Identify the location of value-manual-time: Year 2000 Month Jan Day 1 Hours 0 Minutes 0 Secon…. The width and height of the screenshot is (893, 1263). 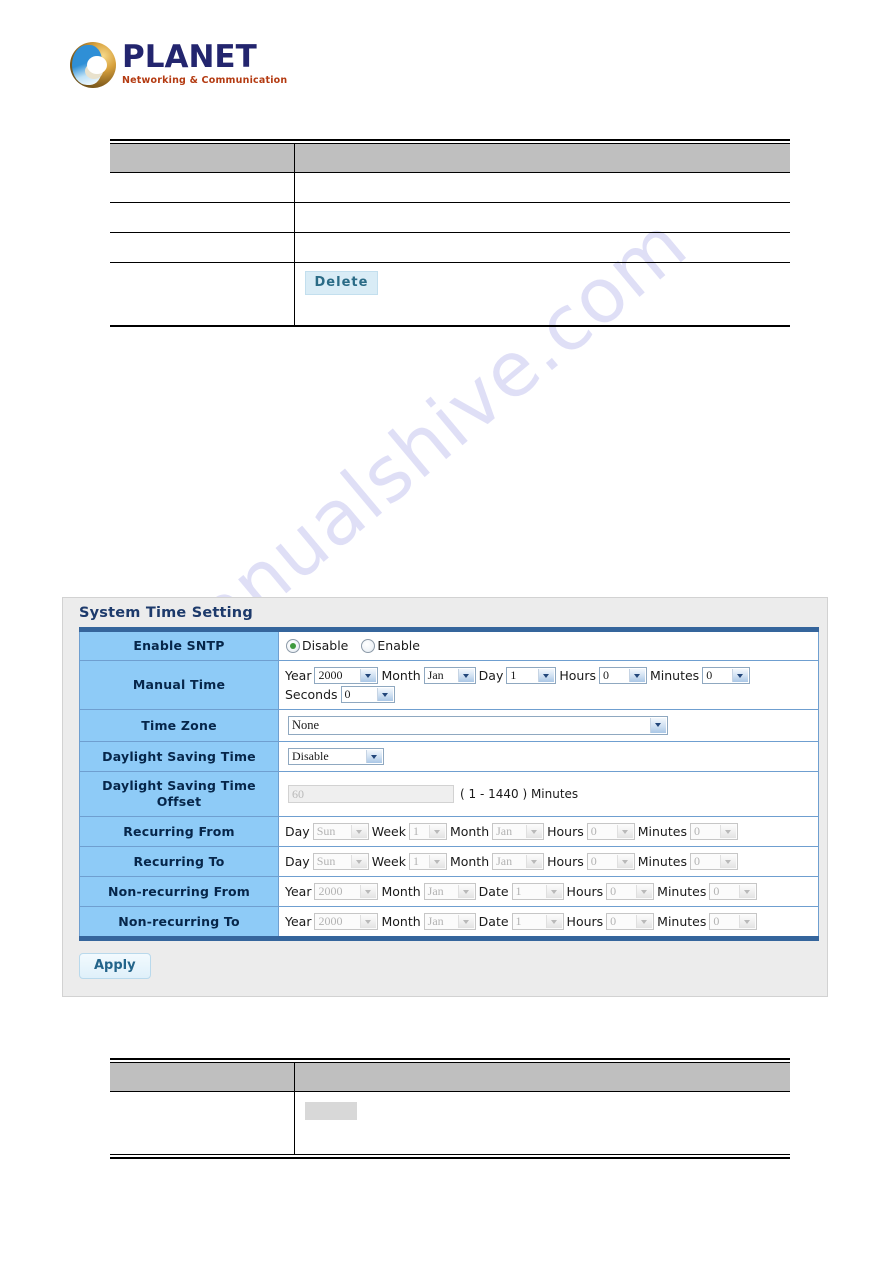
(548, 685).